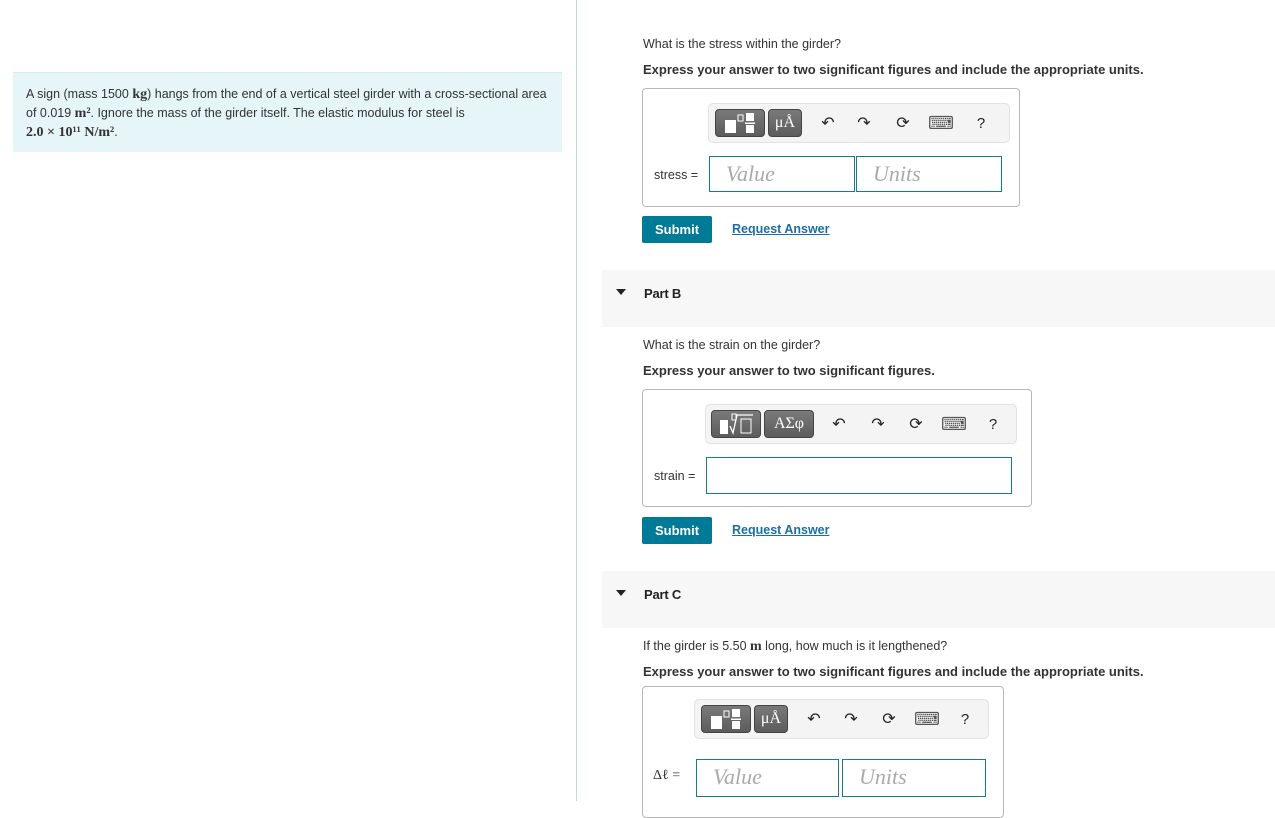 This screenshot has width=1275, height=818. I want to click on elastic-modulus: 2.0 × 10¹¹ N/m², so click(70, 132).